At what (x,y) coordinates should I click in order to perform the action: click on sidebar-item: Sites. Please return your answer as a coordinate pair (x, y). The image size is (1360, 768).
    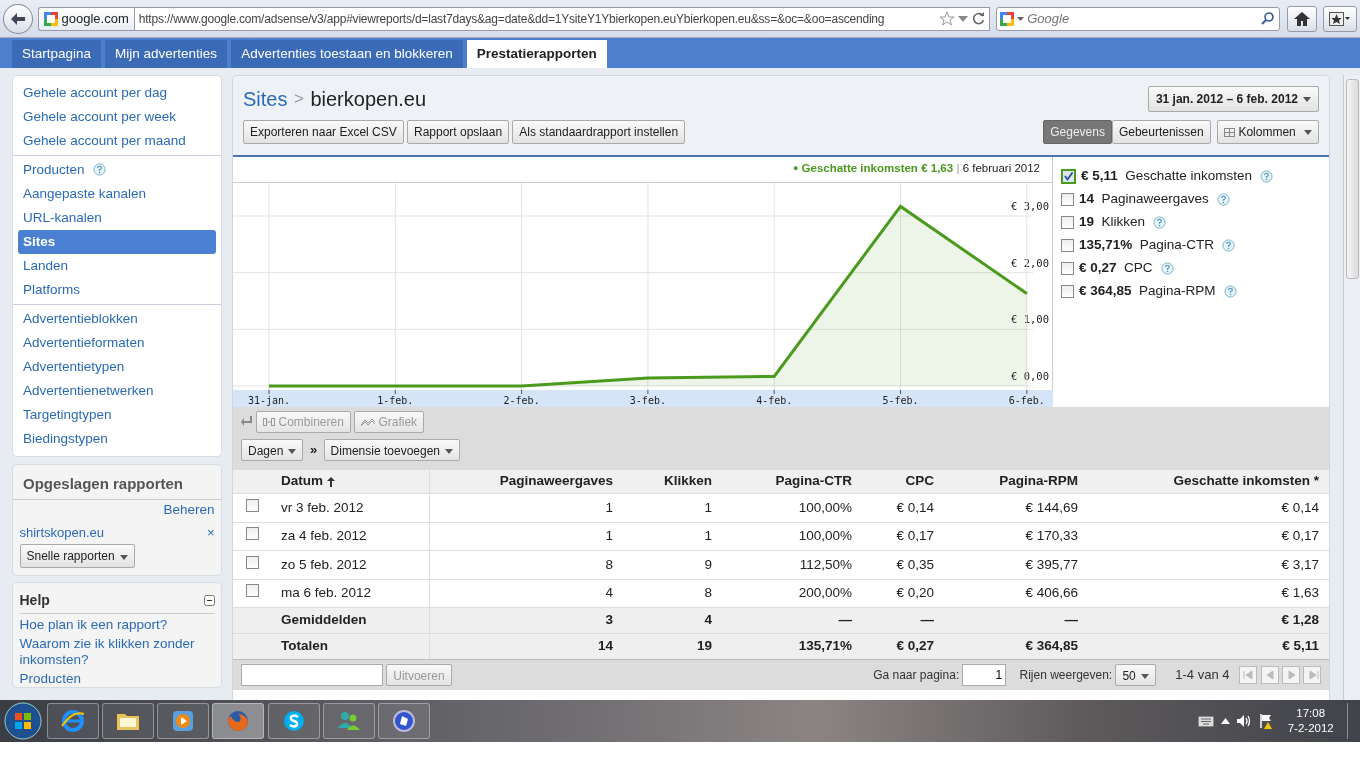
    Looking at the image, I should click on (117, 241).